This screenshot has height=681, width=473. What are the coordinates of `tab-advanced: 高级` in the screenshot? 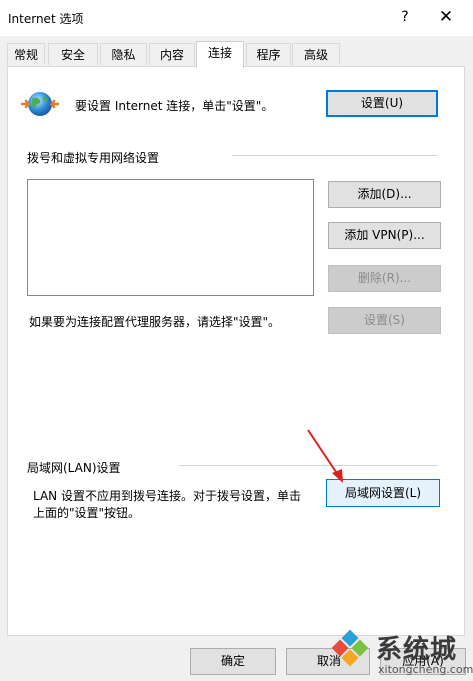 It's located at (316, 54).